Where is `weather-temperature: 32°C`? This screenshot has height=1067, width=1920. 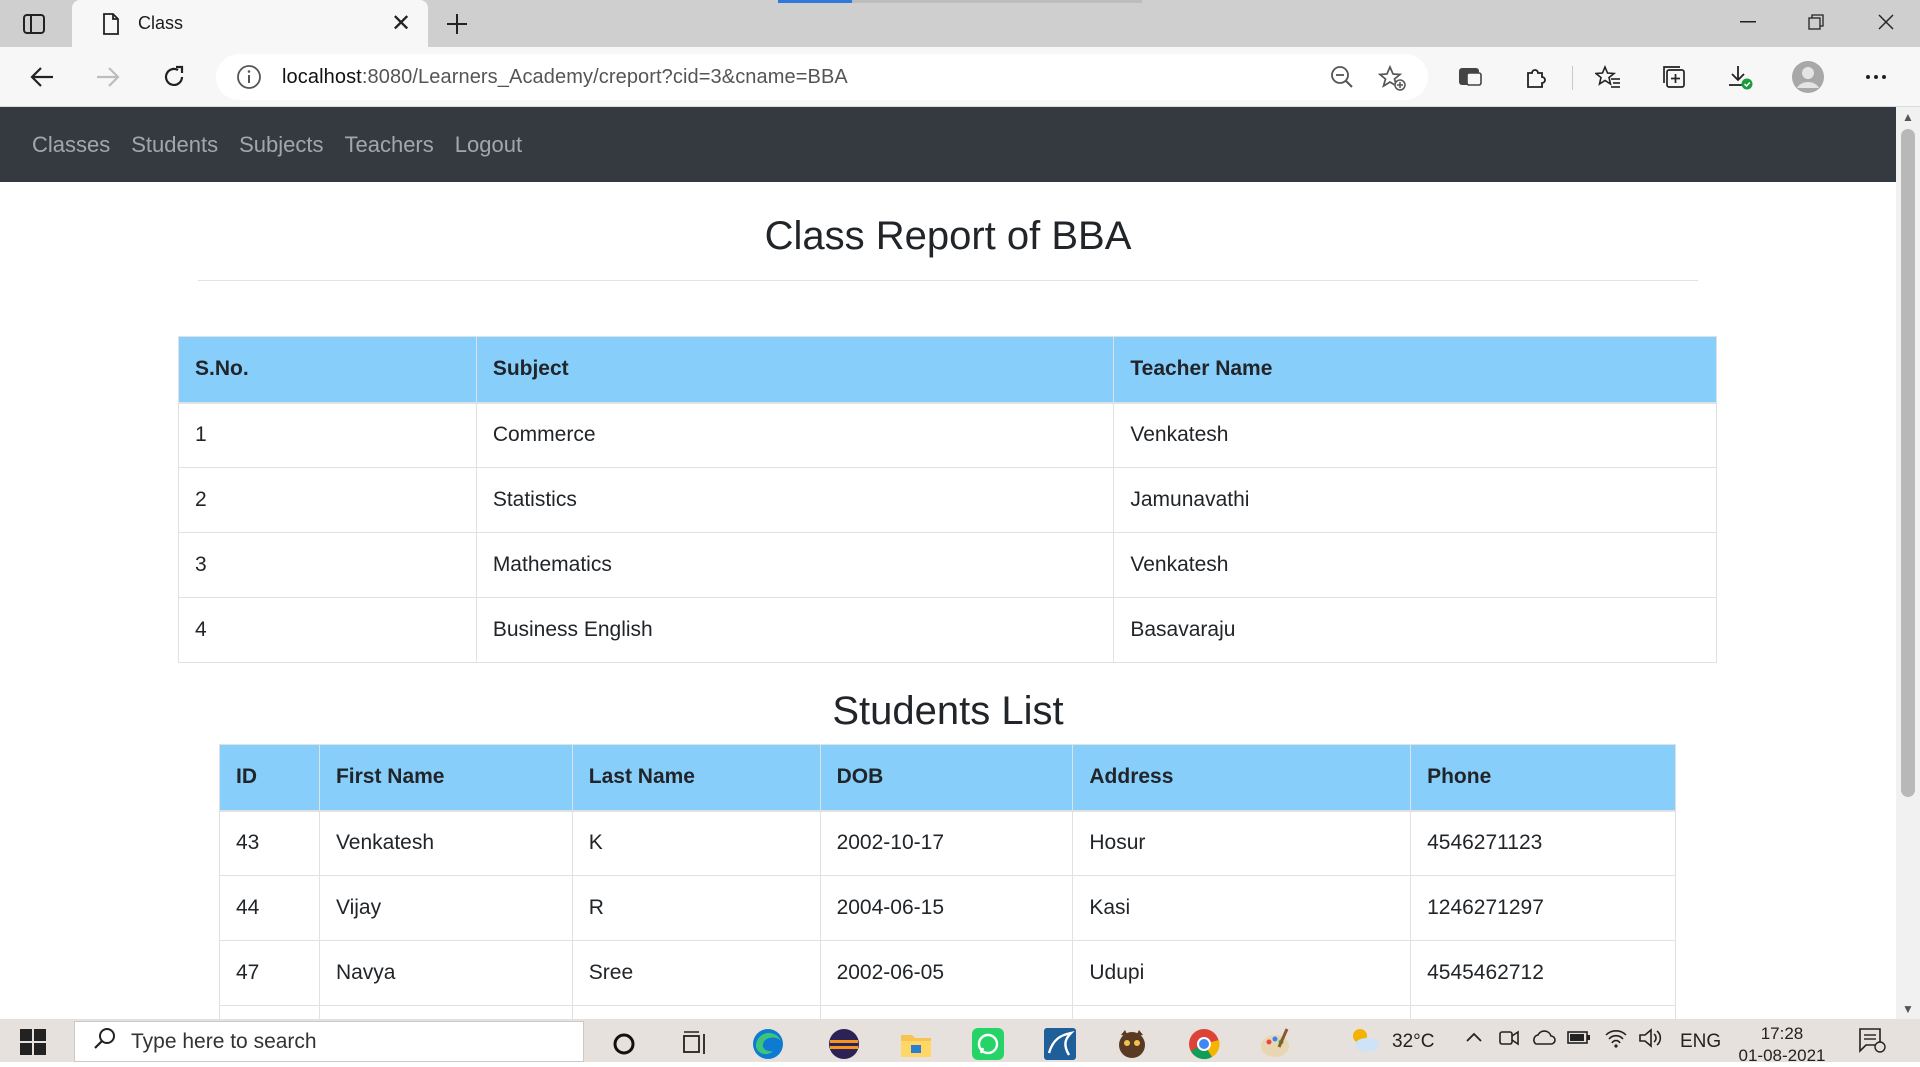 weather-temperature: 32°C is located at coordinates (1413, 1042).